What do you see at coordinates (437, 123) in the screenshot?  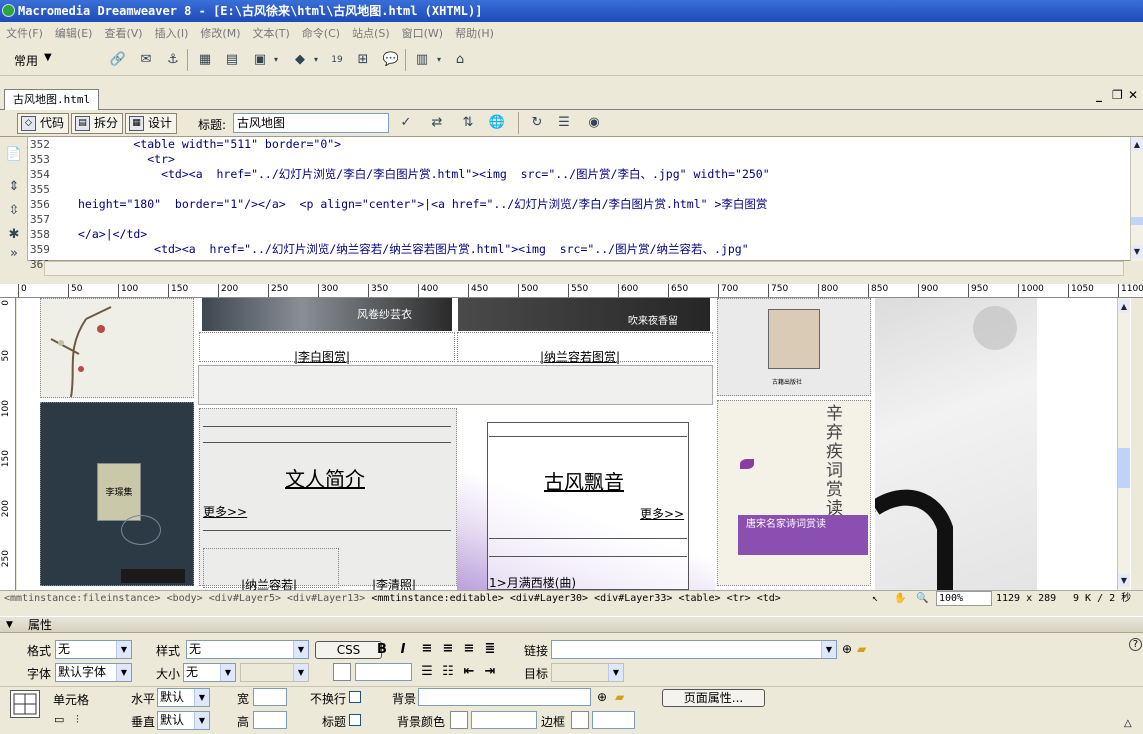 I see `file-management-icon: ⇄` at bounding box center [437, 123].